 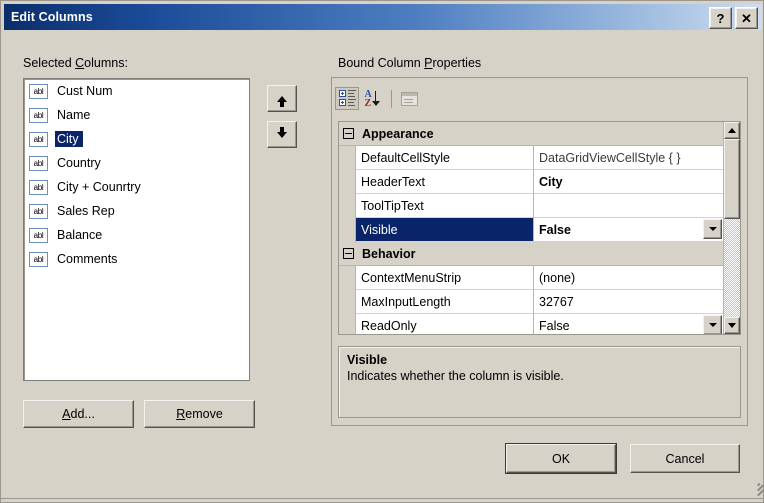 What do you see at coordinates (557, 277) in the screenshot?
I see `property-value-text: (none)` at bounding box center [557, 277].